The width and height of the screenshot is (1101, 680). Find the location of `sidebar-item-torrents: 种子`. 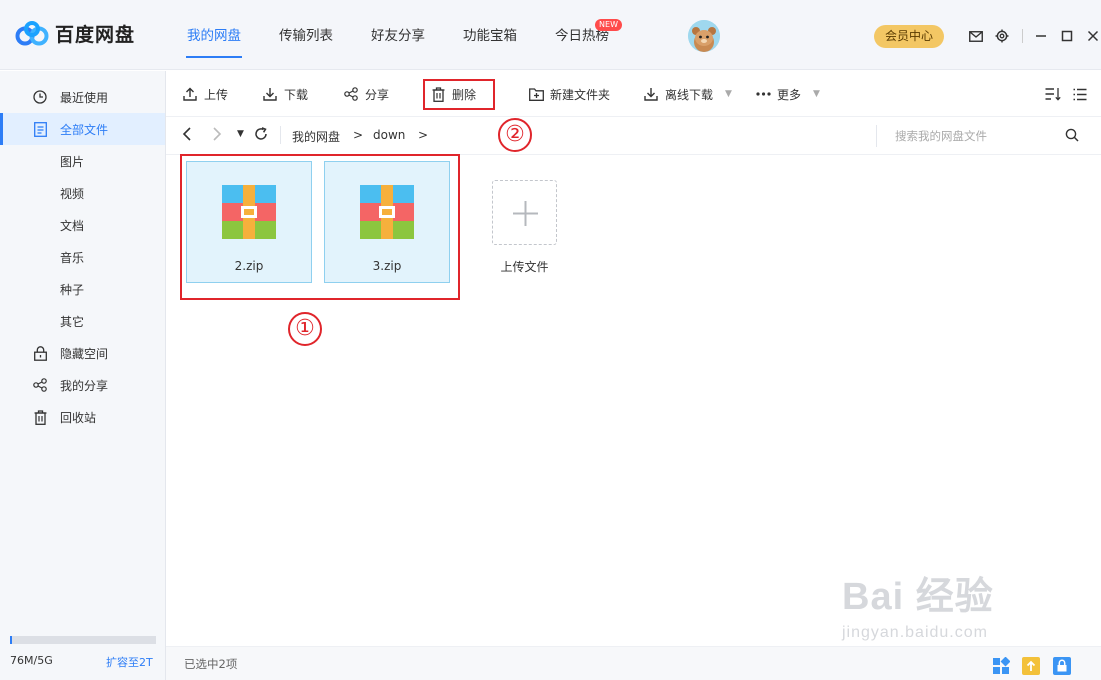

sidebar-item-torrents: 种子 is located at coordinates (82, 289).